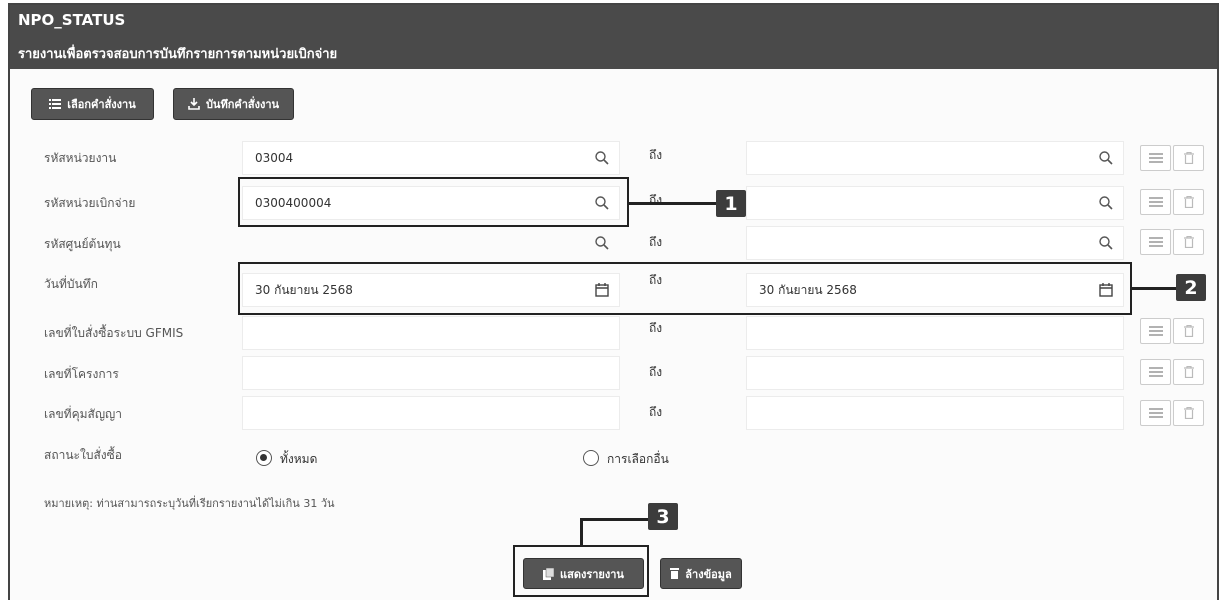 Image resolution: width=1227 pixels, height=600 pixels. Describe the element at coordinates (194, 104) in the screenshot. I see `download-icon` at that location.